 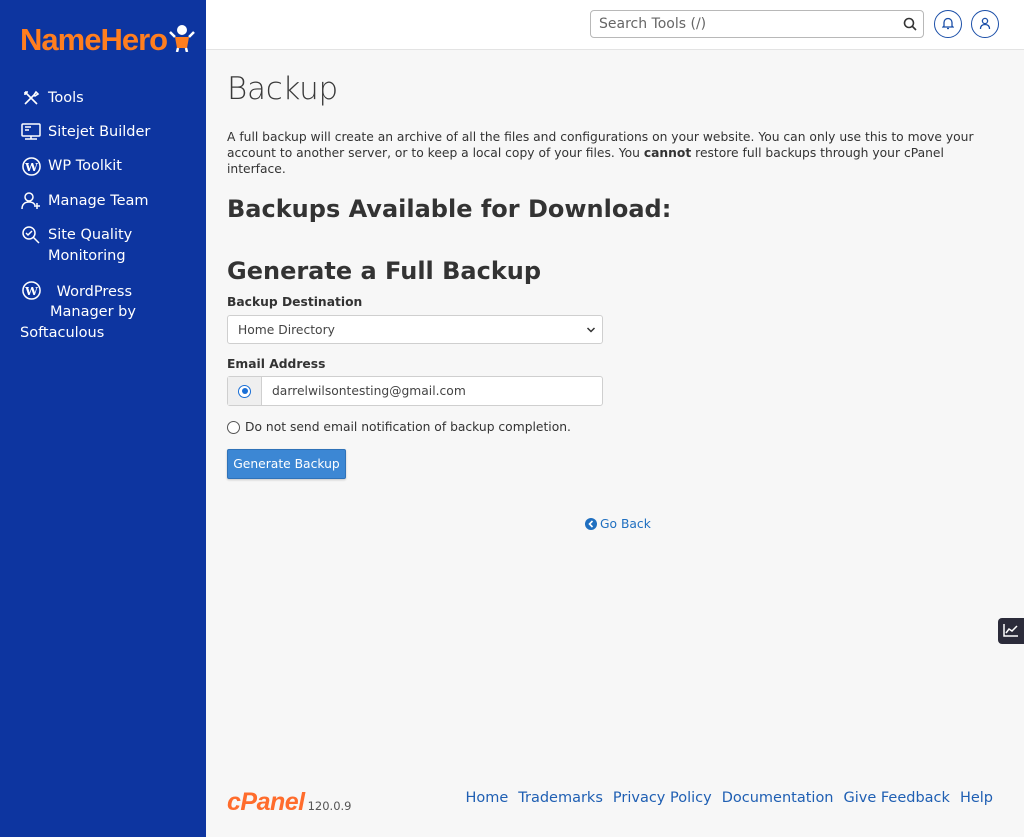 I want to click on footer-link-feedback: Give Feedback, so click(x=897, y=798).